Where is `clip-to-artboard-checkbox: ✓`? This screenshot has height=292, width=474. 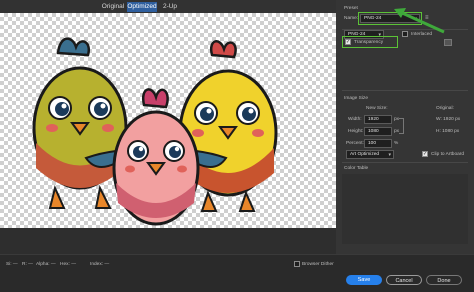 clip-to-artboard-checkbox: ✓ is located at coordinates (425, 154).